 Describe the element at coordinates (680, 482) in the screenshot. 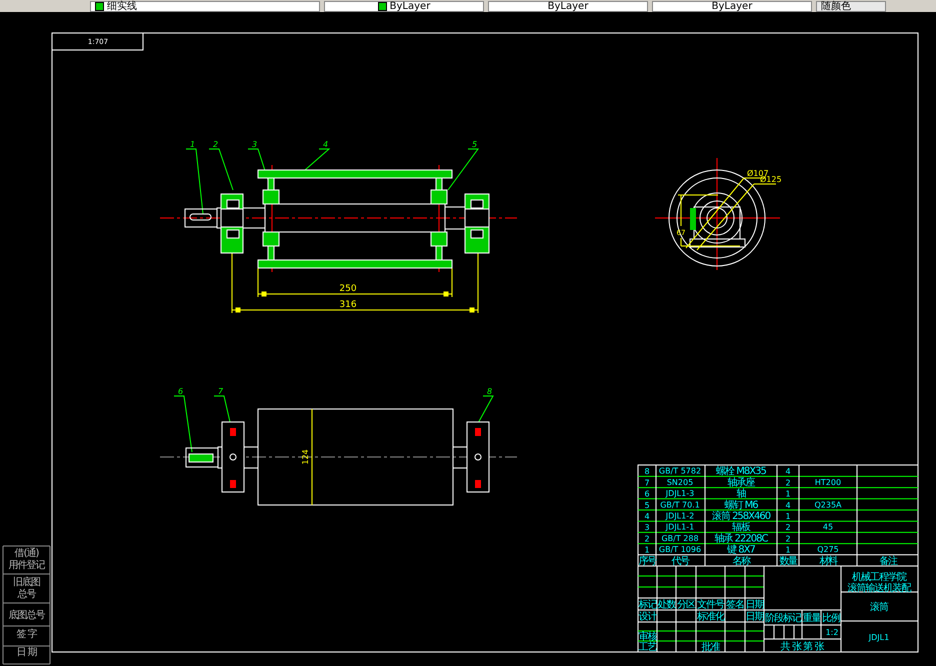

I see `table-cell: SN205` at that location.